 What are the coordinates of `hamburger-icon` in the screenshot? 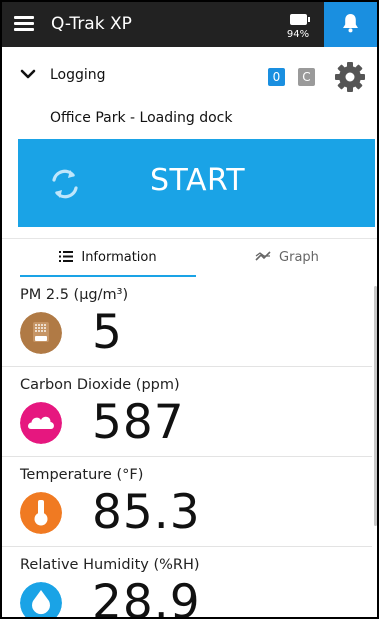 It's located at (24, 24).